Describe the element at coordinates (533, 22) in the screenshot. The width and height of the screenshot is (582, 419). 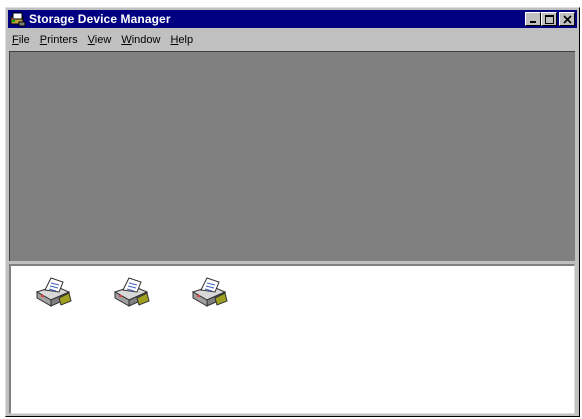
I see `minimize-icon` at that location.